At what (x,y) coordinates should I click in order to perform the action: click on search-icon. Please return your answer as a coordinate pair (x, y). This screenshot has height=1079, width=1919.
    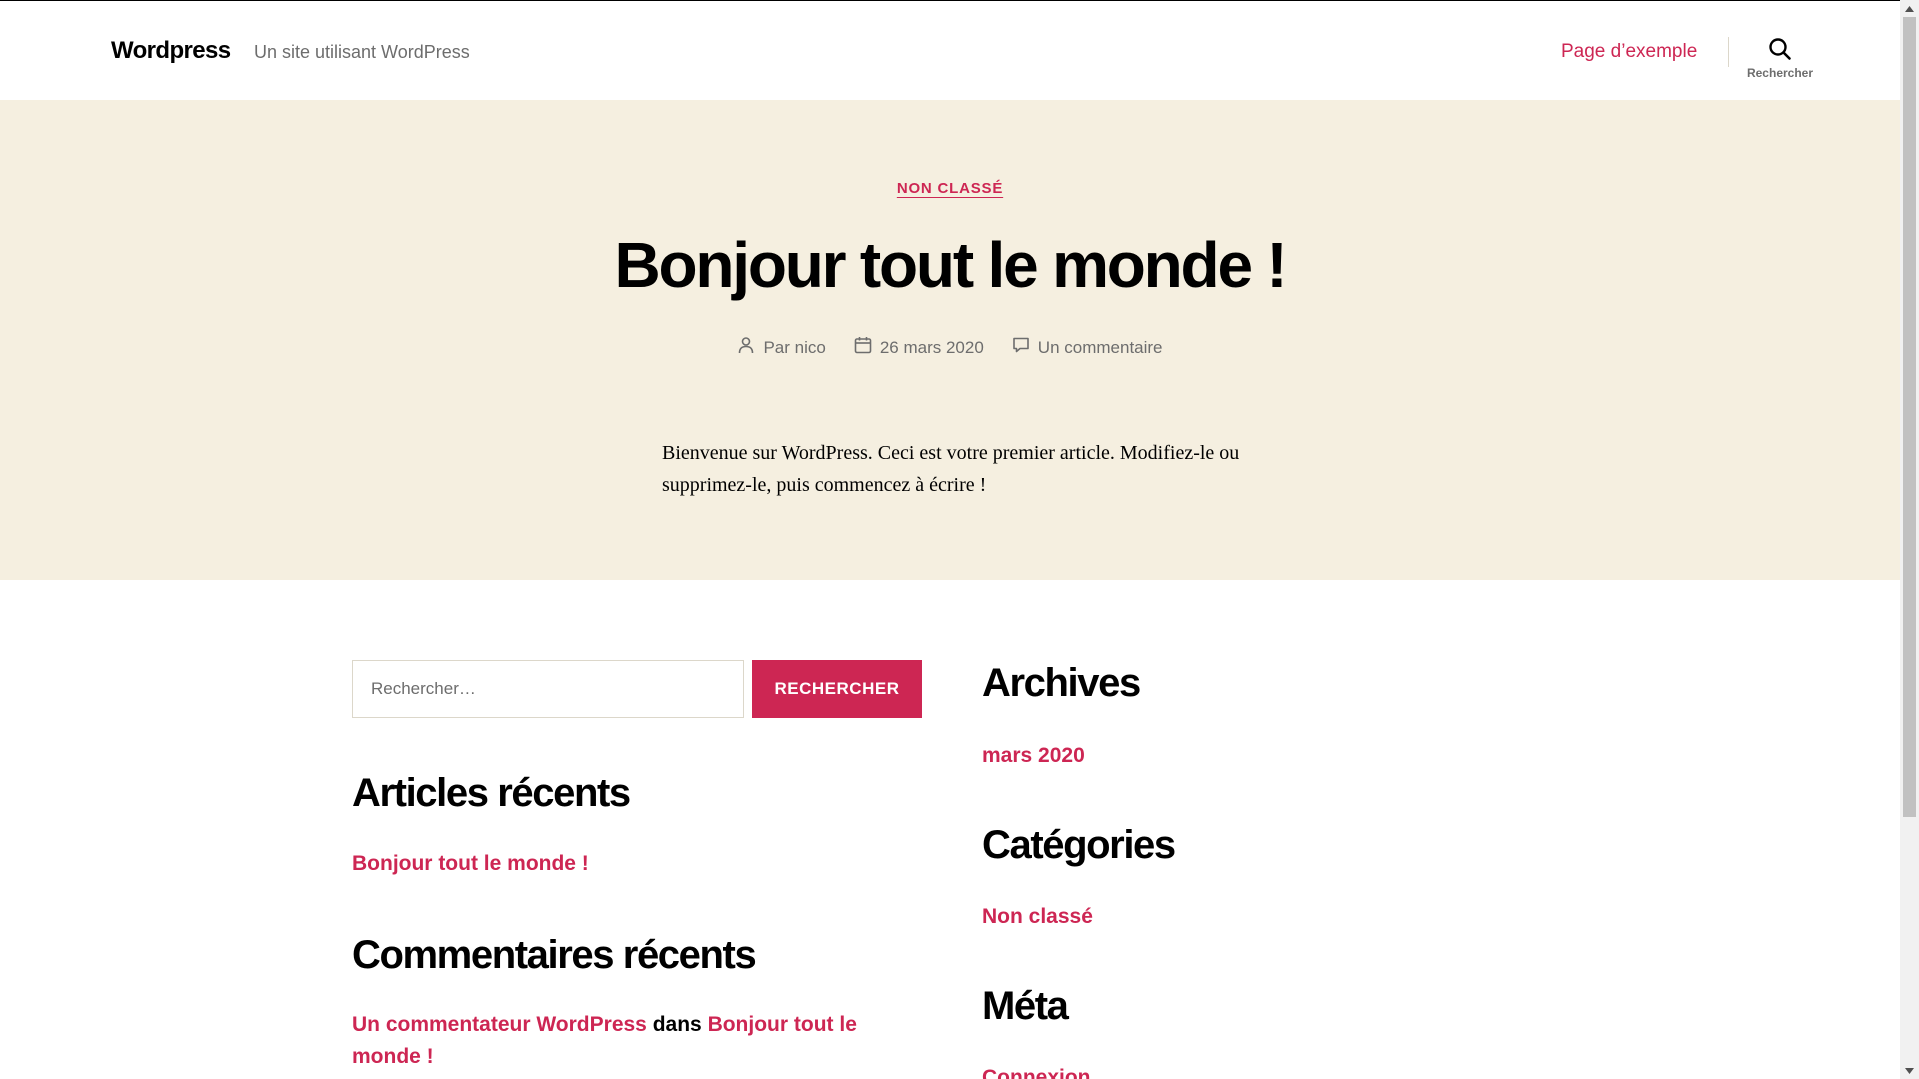
    Looking at the image, I should click on (1780, 49).